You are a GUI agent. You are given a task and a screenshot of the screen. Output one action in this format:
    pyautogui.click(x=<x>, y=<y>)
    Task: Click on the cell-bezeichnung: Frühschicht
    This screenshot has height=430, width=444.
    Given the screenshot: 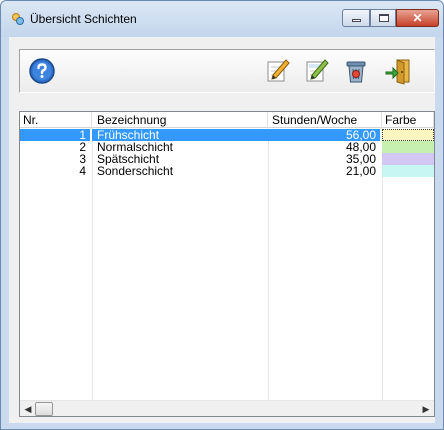 What is the action you would take?
    pyautogui.click(x=180, y=135)
    